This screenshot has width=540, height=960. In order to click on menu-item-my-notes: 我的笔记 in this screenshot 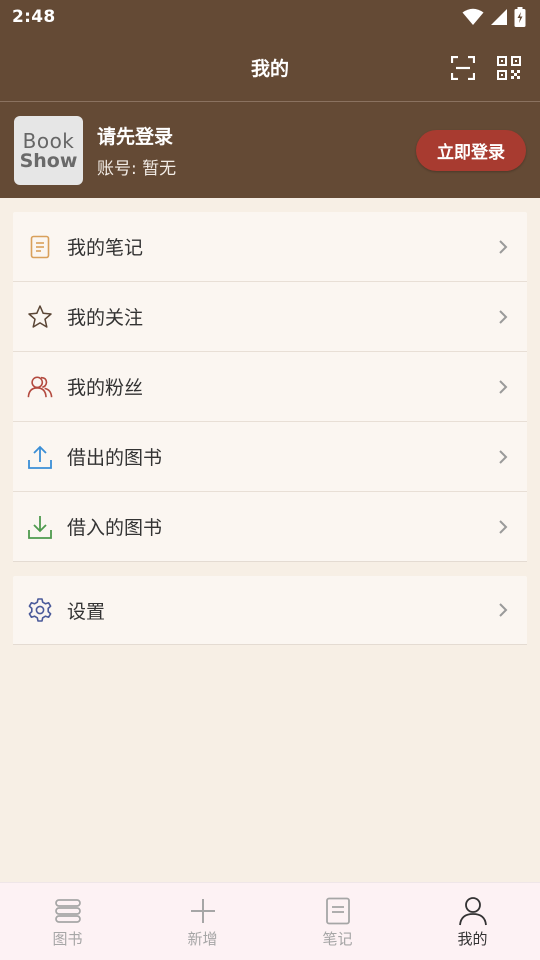, I will do `click(270, 247)`.